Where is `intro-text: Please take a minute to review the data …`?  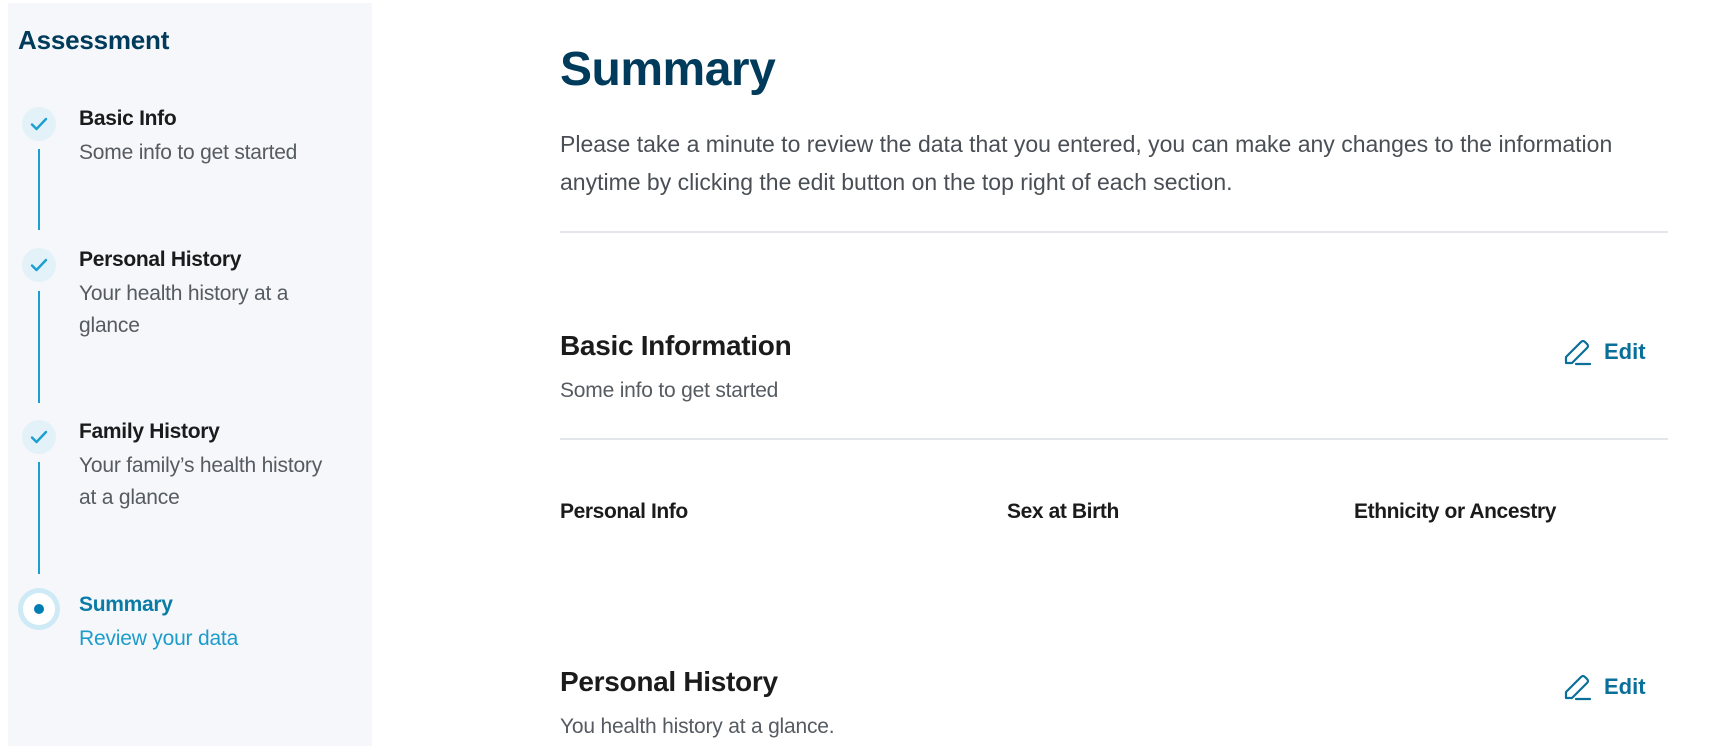 intro-text: Please take a minute to review the data … is located at coordinates (1086, 163).